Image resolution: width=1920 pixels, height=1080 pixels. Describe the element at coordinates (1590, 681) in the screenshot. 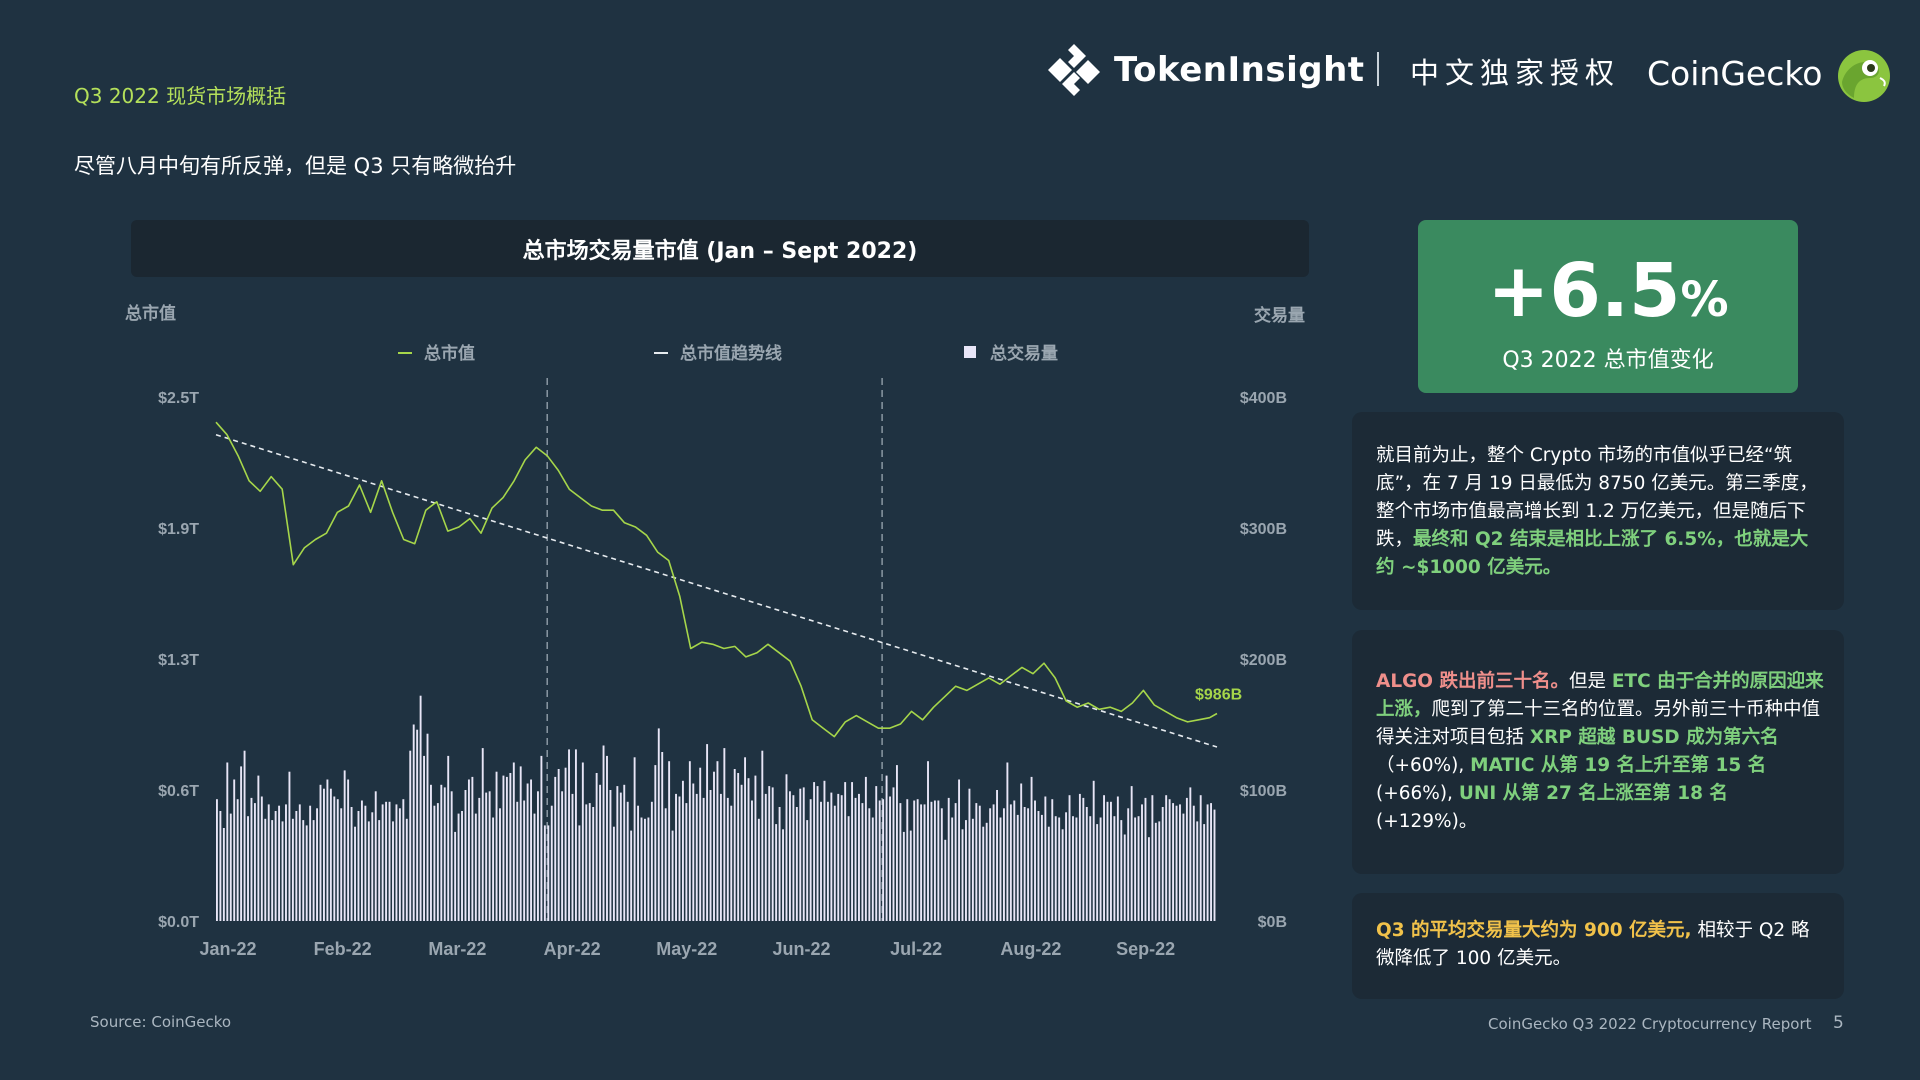

I see `card-text-plain: 但是` at that location.